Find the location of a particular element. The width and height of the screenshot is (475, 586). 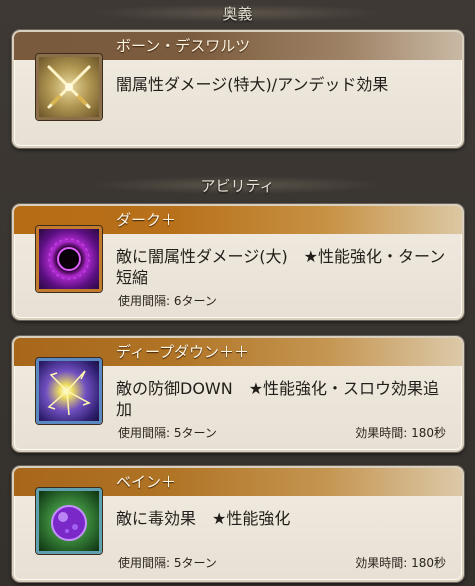

section-label: 奥義 is located at coordinates (237, 13).